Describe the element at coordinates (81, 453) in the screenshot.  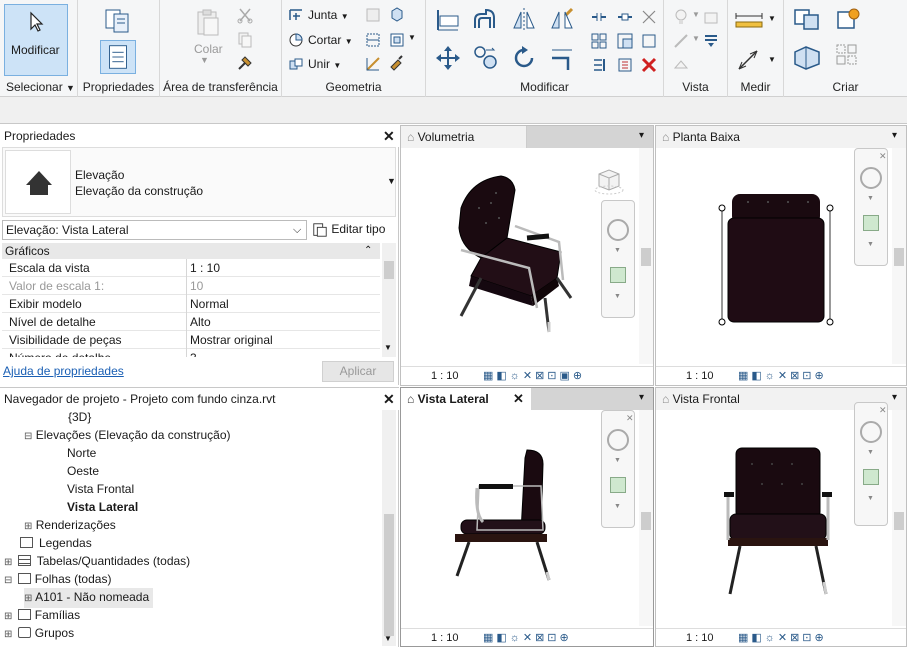
I see `tree-item-norte: Norte` at that location.